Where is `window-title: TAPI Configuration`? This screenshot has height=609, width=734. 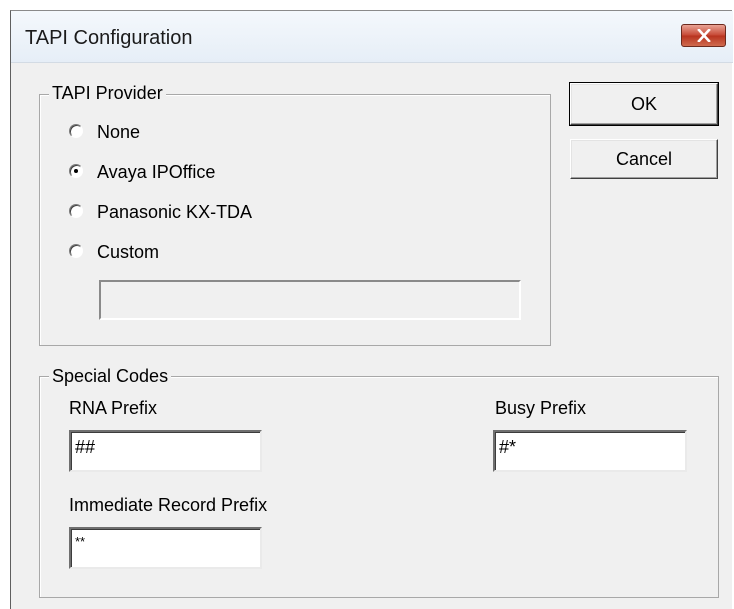
window-title: TAPI Configuration is located at coordinates (109, 38).